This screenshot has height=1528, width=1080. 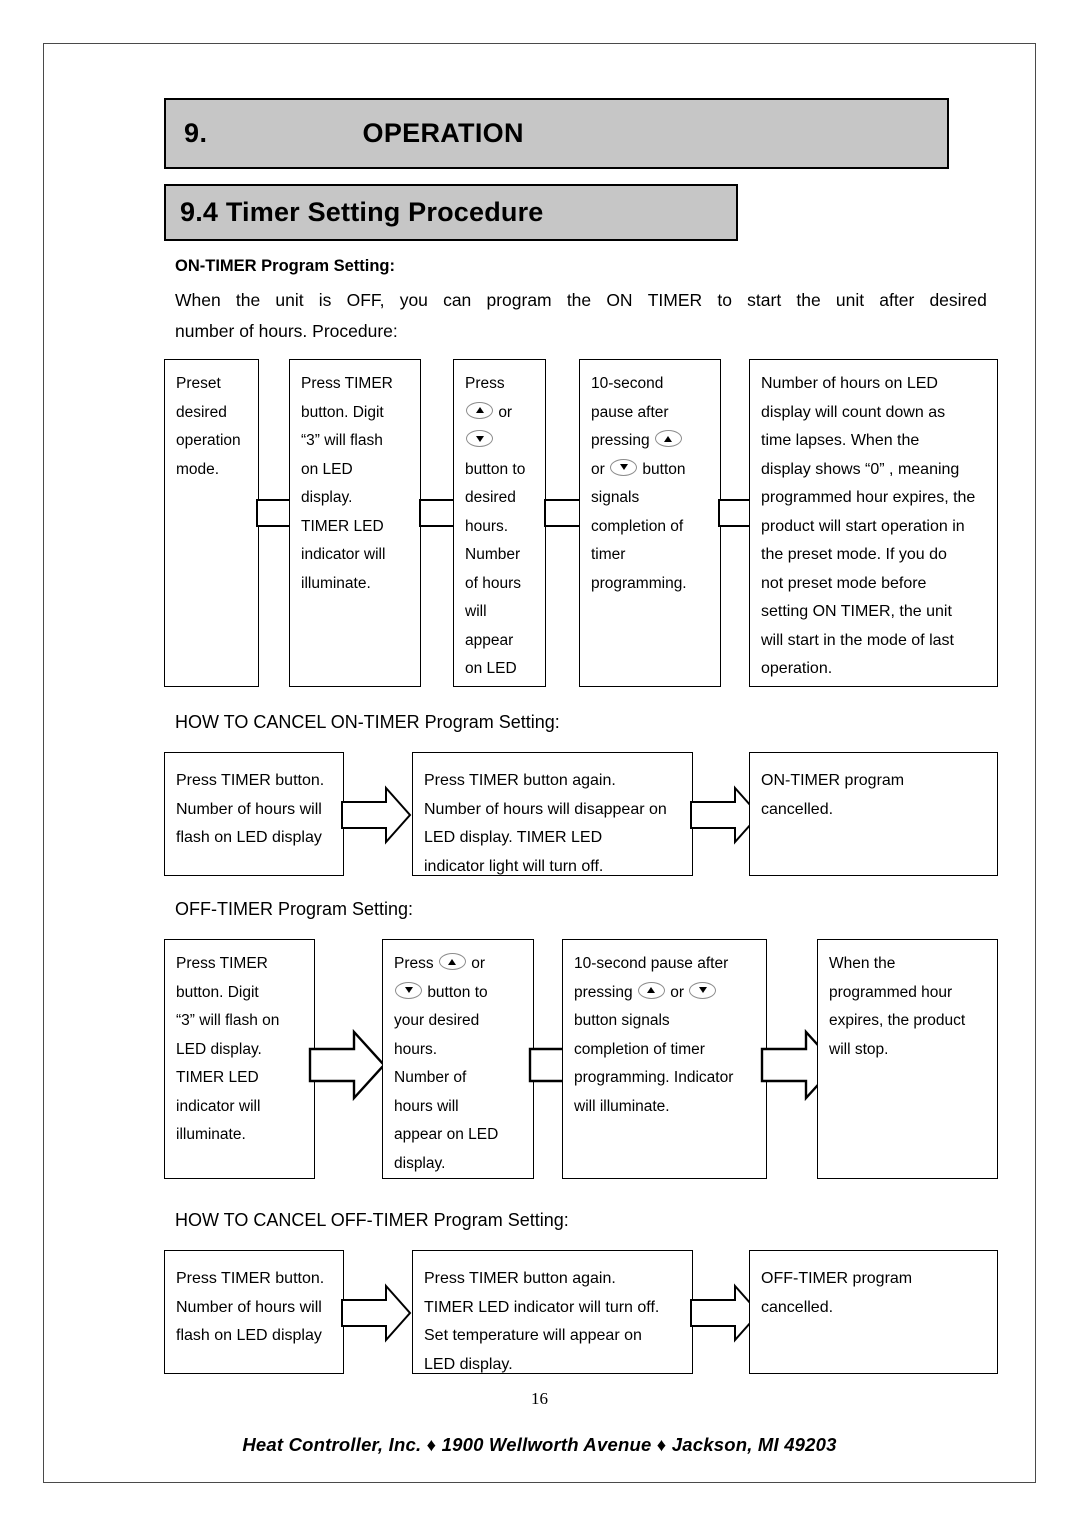 I want to click on step-line: “3” will flash on, so click(x=228, y=1020).